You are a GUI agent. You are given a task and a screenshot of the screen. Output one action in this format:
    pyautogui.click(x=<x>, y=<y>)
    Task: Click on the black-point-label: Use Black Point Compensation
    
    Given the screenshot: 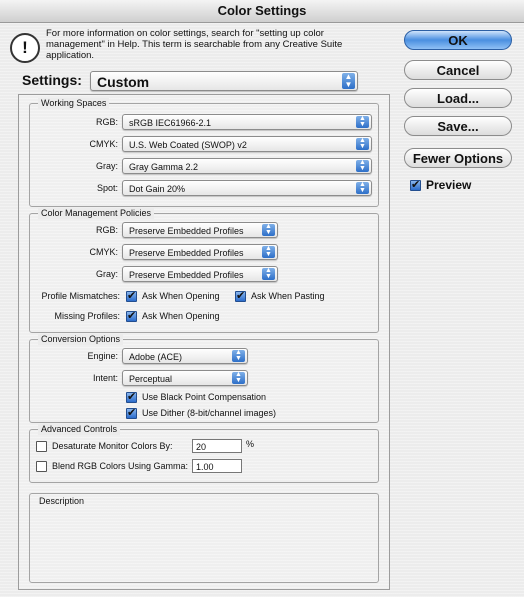 What is the action you would take?
    pyautogui.click(x=204, y=397)
    